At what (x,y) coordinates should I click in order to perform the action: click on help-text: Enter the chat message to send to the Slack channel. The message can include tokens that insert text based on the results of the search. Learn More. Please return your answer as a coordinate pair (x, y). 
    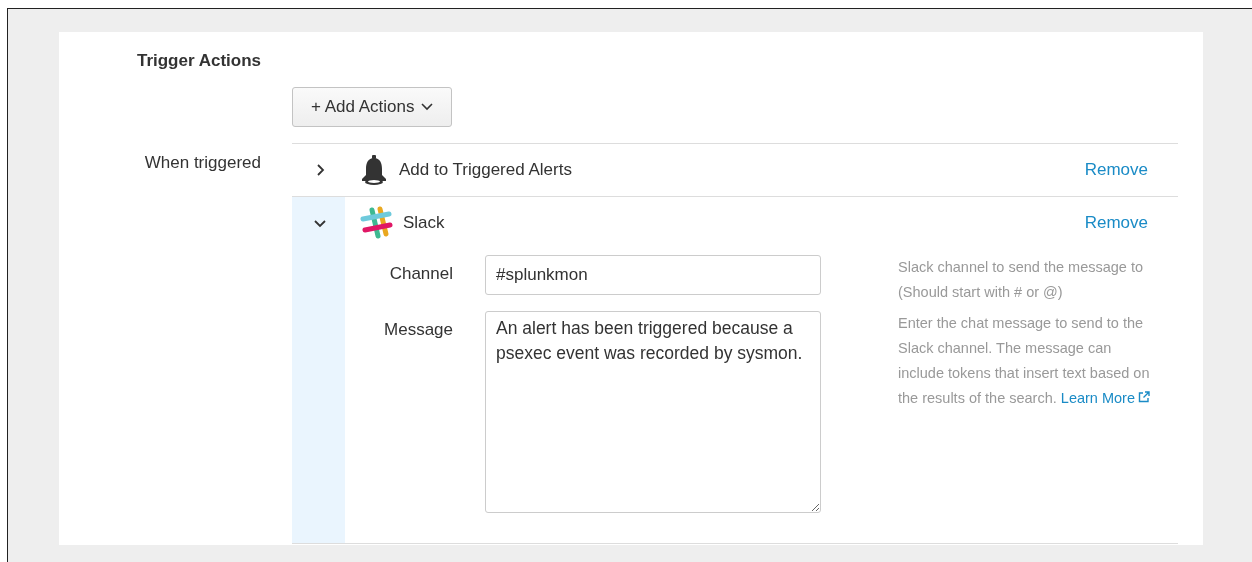
    Looking at the image, I should click on (1024, 361).